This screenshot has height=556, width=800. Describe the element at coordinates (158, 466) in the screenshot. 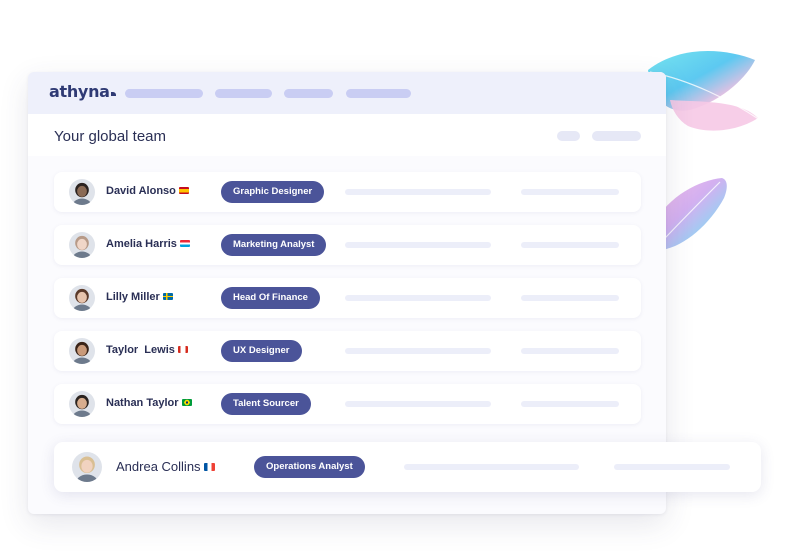

I see `member-name-text: Andrea Collins` at that location.